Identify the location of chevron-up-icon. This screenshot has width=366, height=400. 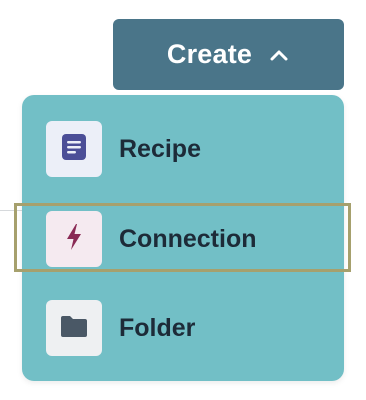
(279, 55).